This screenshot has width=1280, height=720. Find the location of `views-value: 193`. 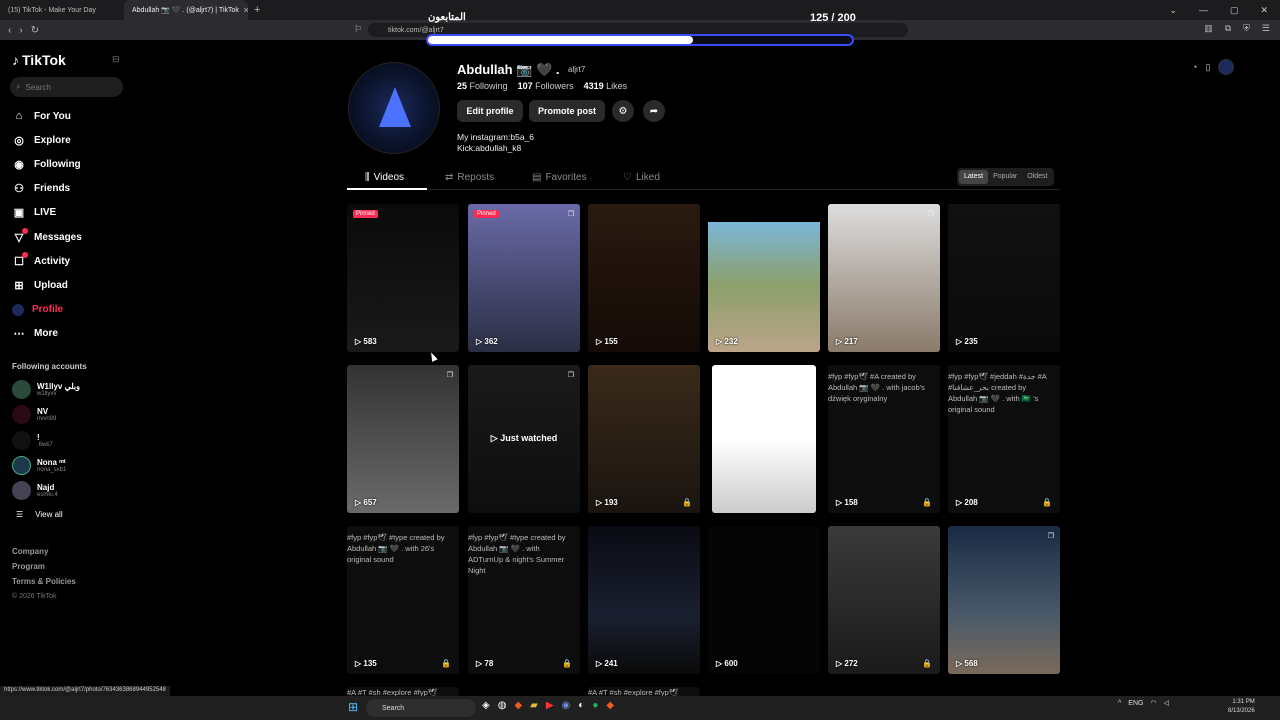

views-value: 193 is located at coordinates (611, 502).